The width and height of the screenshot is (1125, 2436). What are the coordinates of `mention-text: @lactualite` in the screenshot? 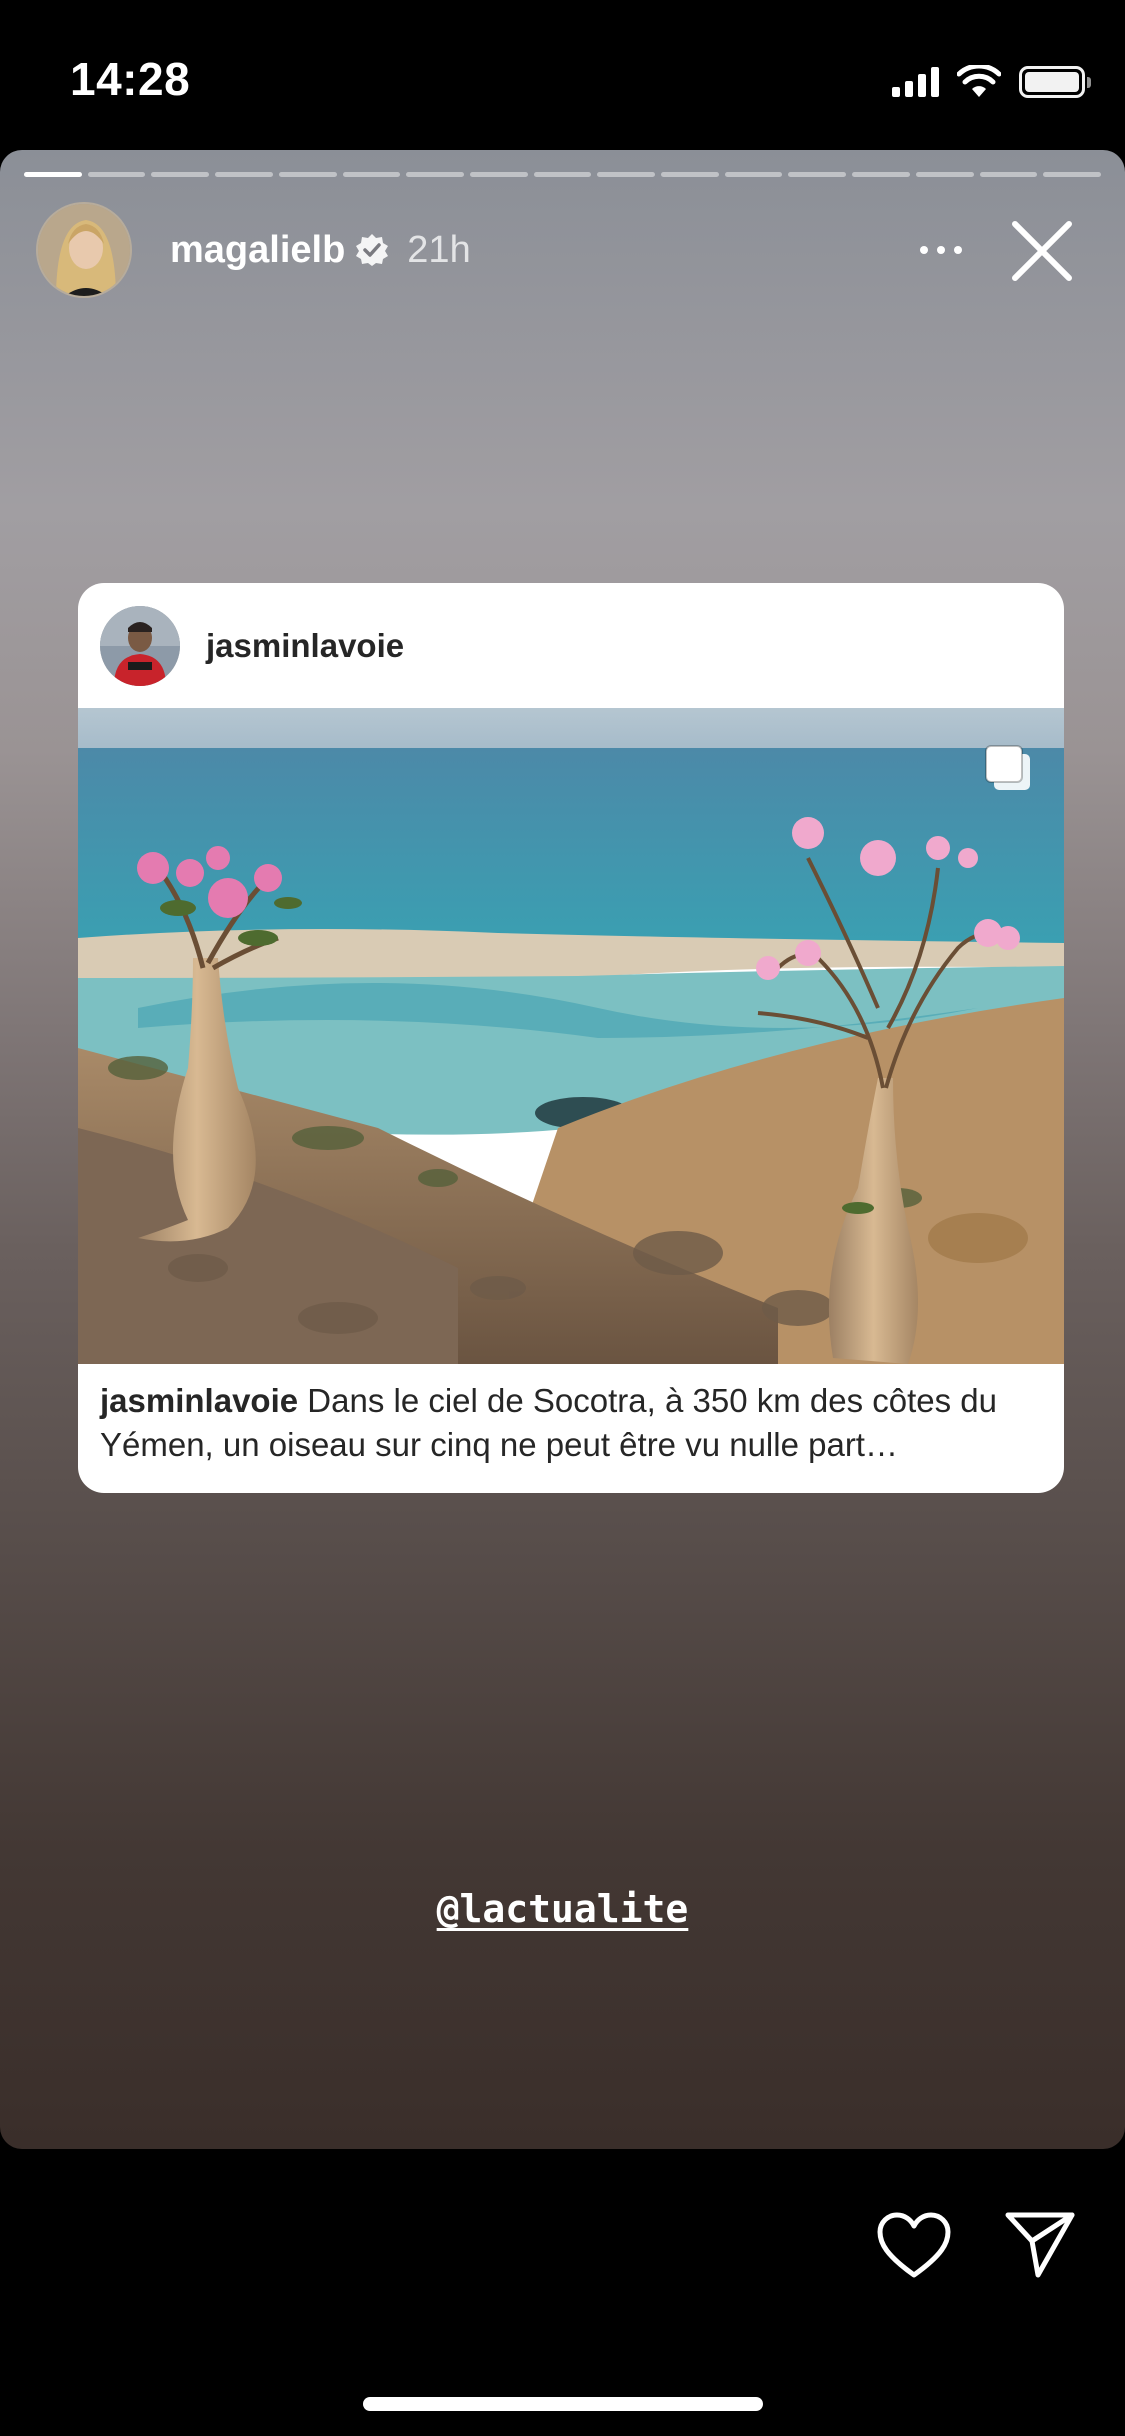 It's located at (563, 1909).